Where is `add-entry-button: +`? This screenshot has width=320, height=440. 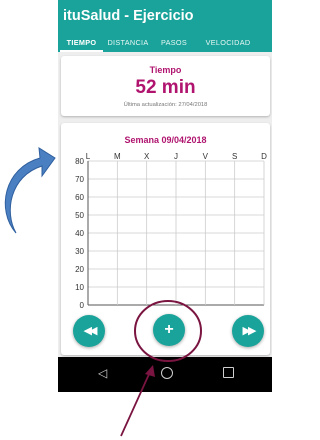 add-entry-button: + is located at coordinates (169, 330).